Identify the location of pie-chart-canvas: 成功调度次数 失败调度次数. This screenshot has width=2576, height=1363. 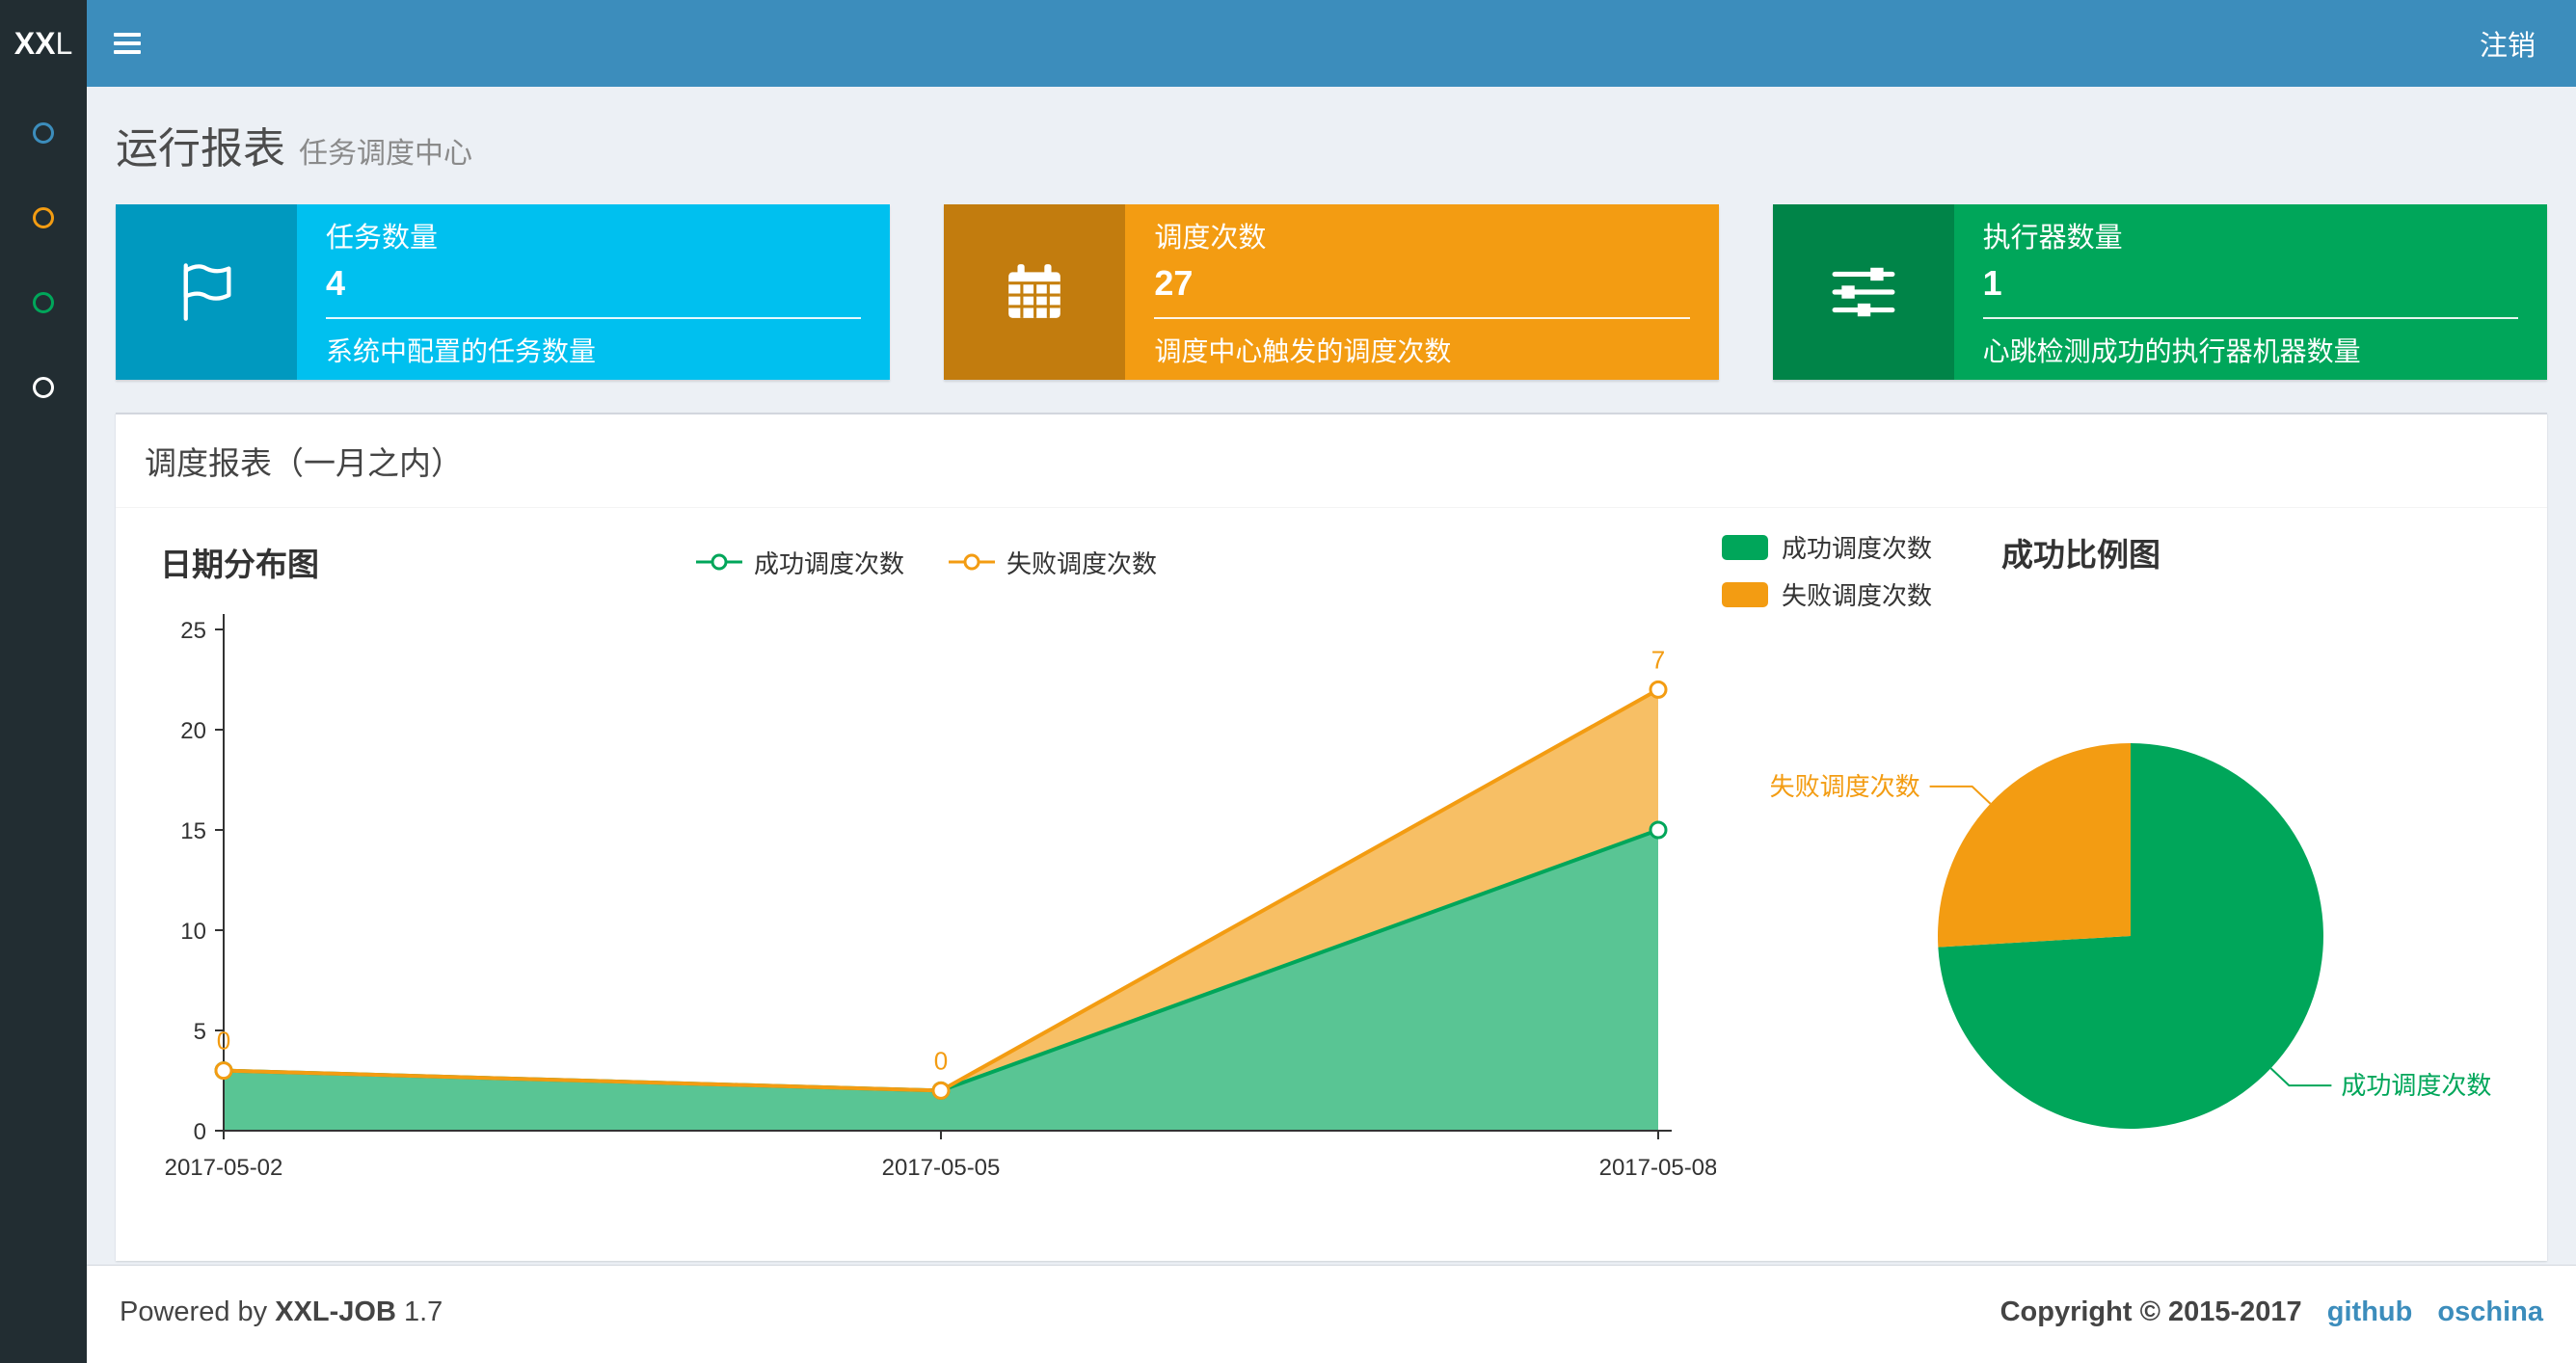
(2130, 936).